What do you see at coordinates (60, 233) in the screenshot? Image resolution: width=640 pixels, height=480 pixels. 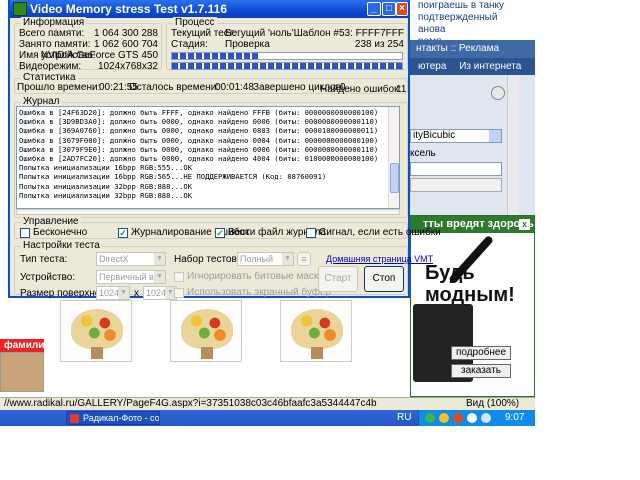 I see `infinite-label: Бесконечно` at bounding box center [60, 233].